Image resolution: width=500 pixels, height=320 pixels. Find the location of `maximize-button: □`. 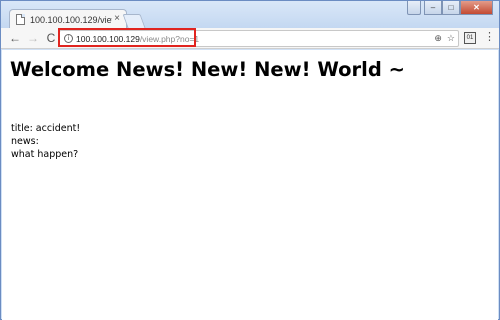

maximize-button: □ is located at coordinates (451, 8).